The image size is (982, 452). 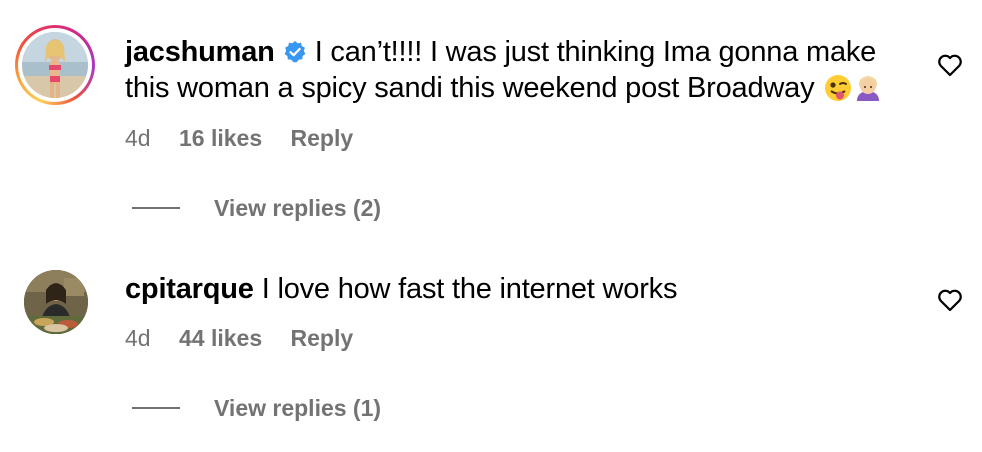 I want to click on verified-badge-icon, so click(x=295, y=52).